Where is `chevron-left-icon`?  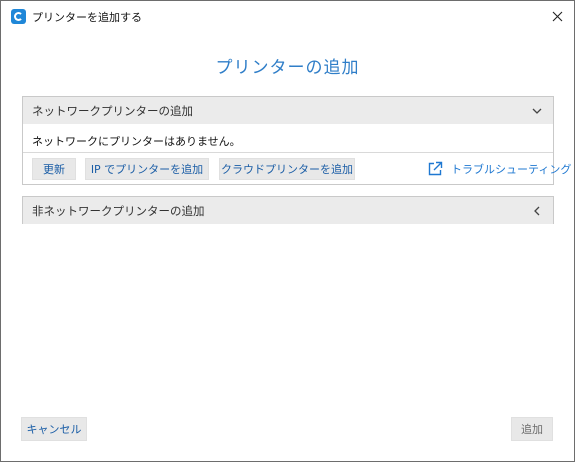 chevron-left-icon is located at coordinates (537, 211).